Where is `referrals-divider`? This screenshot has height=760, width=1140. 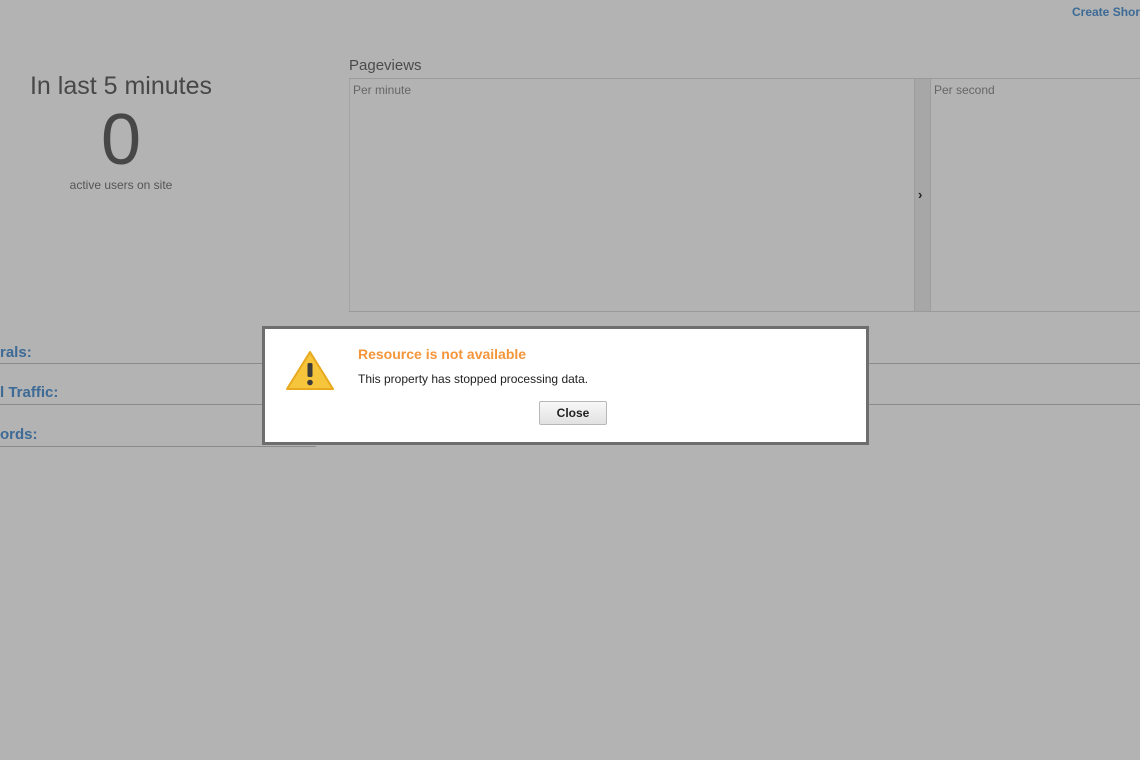 referrals-divider is located at coordinates (131, 363).